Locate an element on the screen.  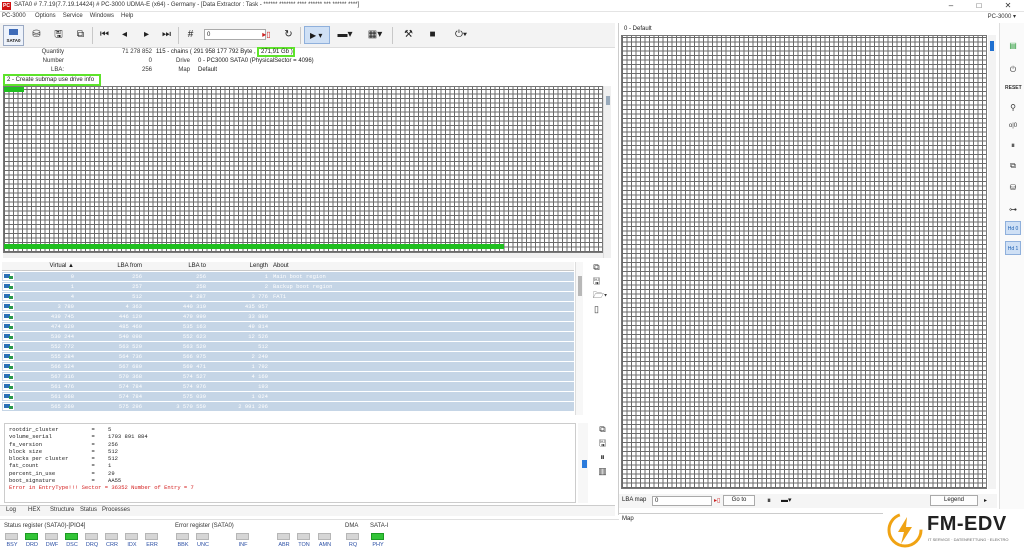
col-lba-from: LBA from is located at coordinates (112, 266).